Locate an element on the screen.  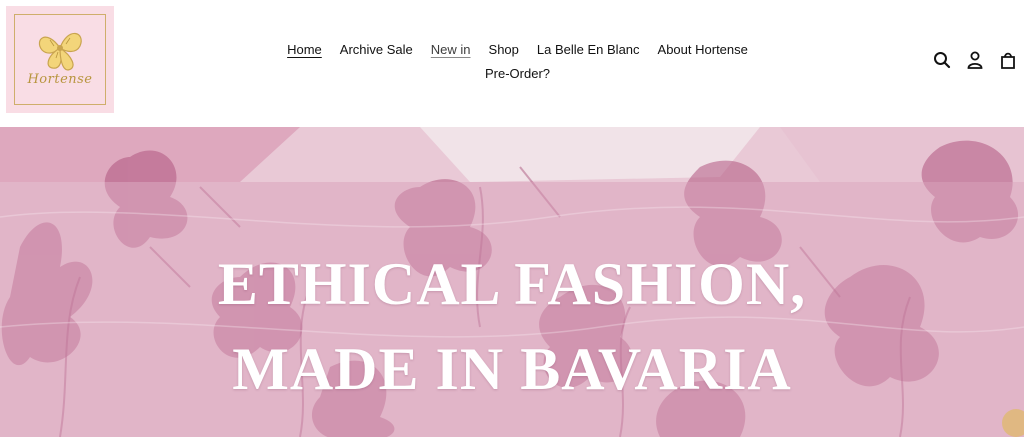
cart-icon is located at coordinates (1007, 60).